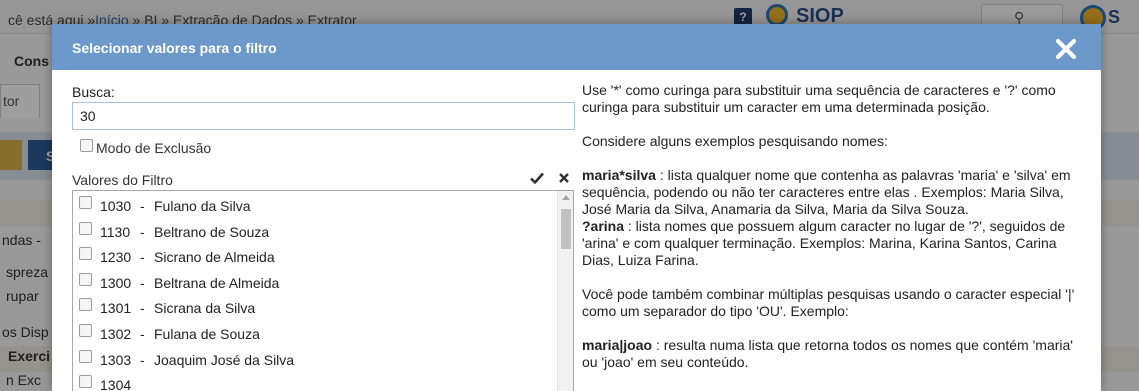 The image size is (1139, 391). Describe the element at coordinates (207, 333) in the screenshot. I see `item-name: Fulana de Souza` at that location.